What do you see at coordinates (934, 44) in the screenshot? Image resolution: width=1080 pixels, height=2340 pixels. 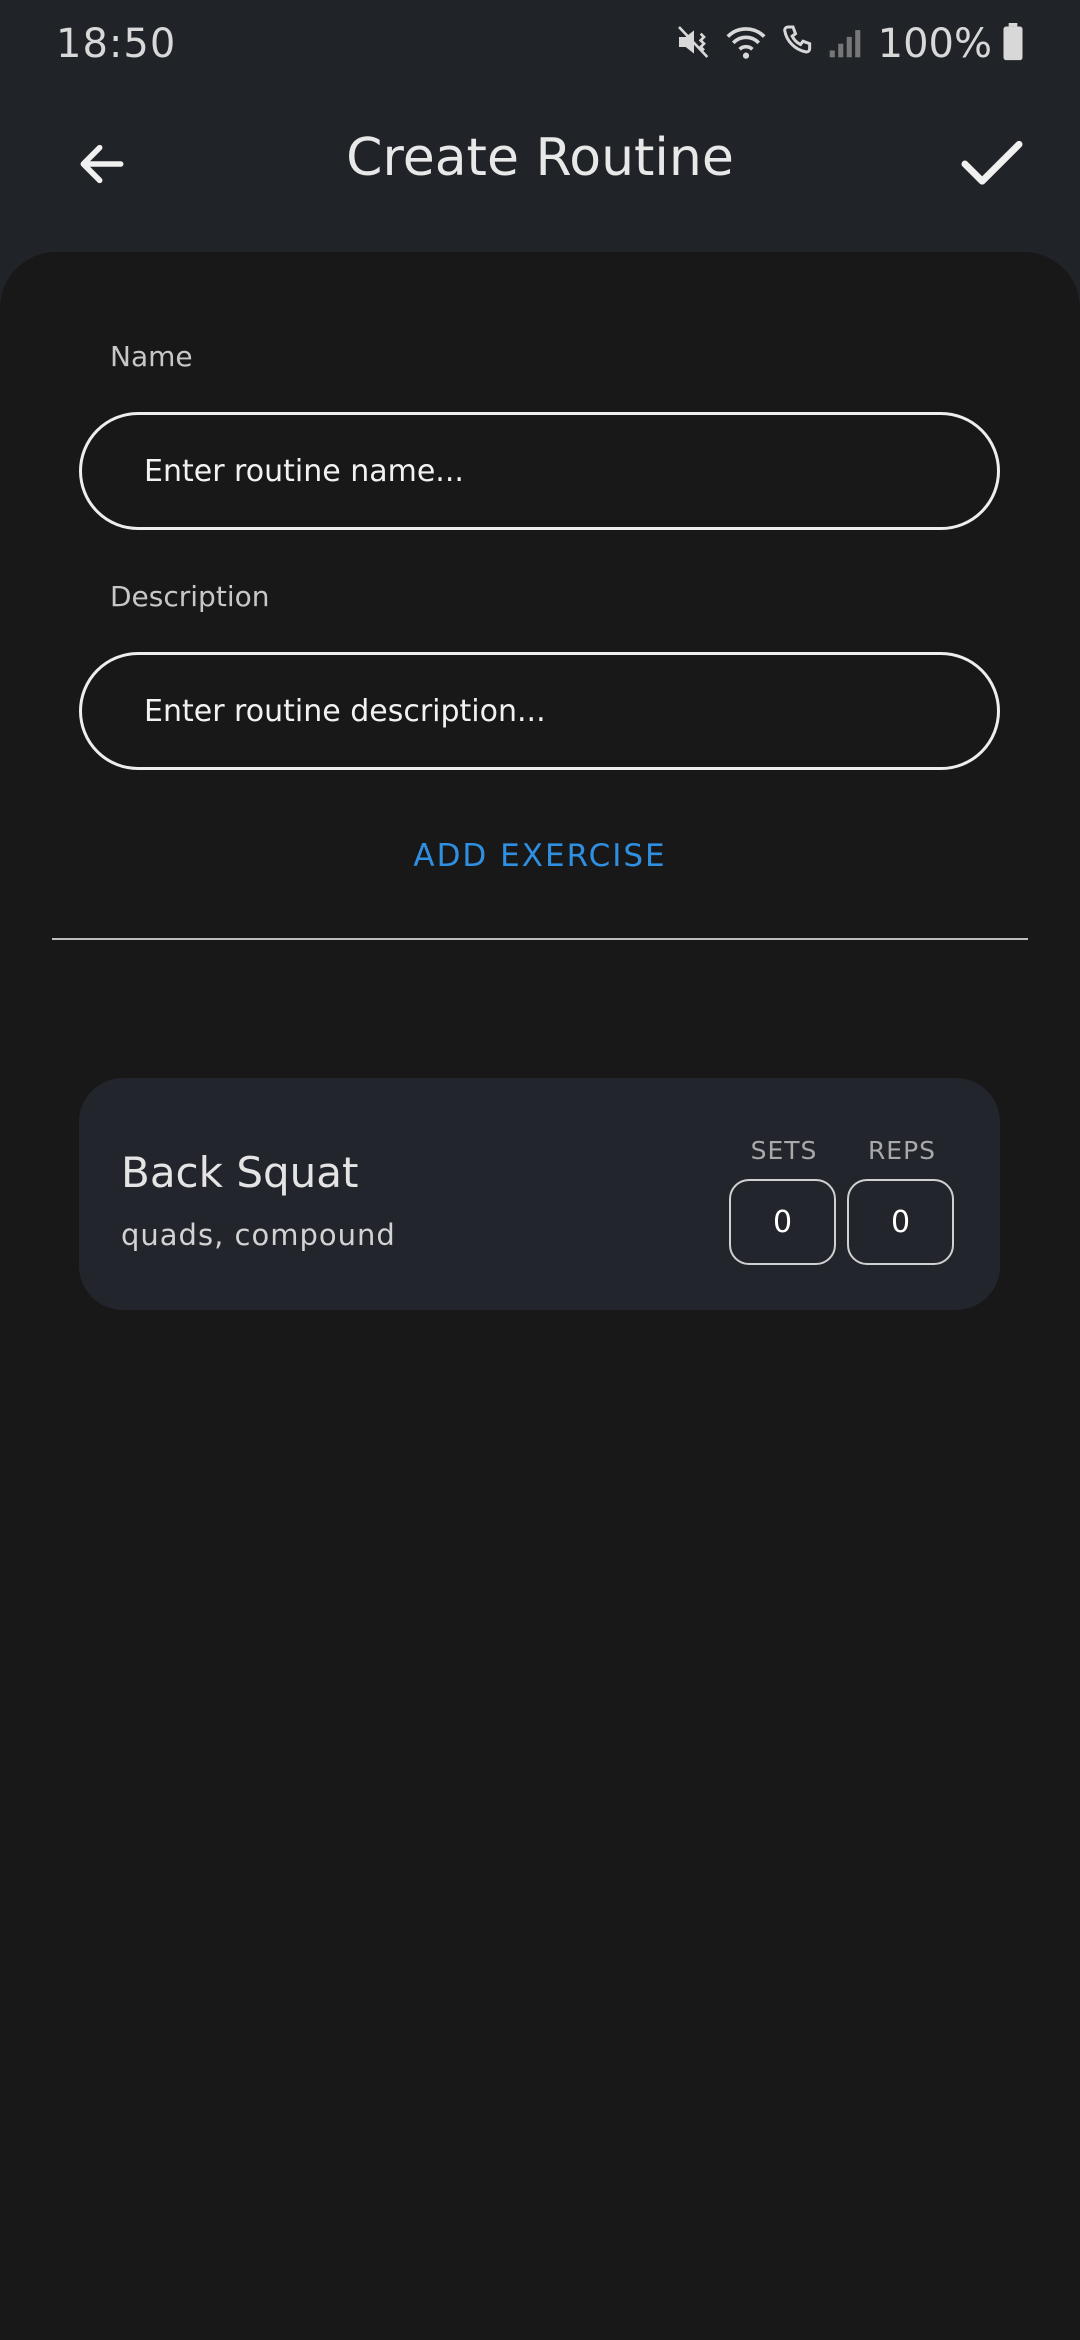 I see `battery-percent: 100%` at bounding box center [934, 44].